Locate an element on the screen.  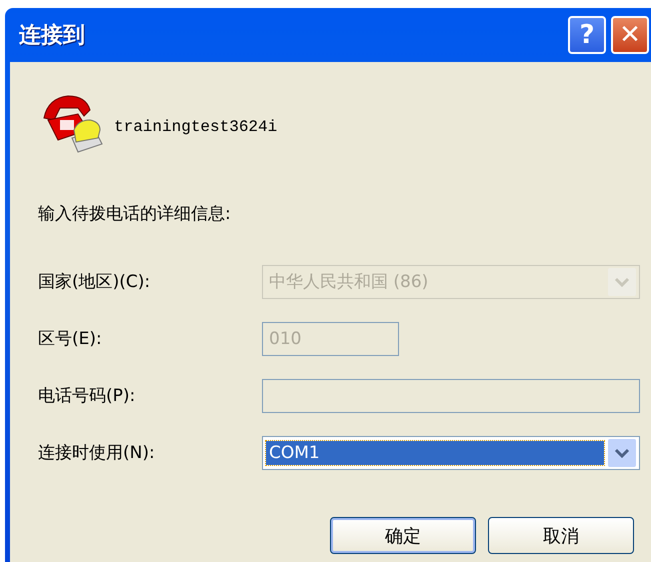
dialog-button: 取消 is located at coordinates (561, 535).